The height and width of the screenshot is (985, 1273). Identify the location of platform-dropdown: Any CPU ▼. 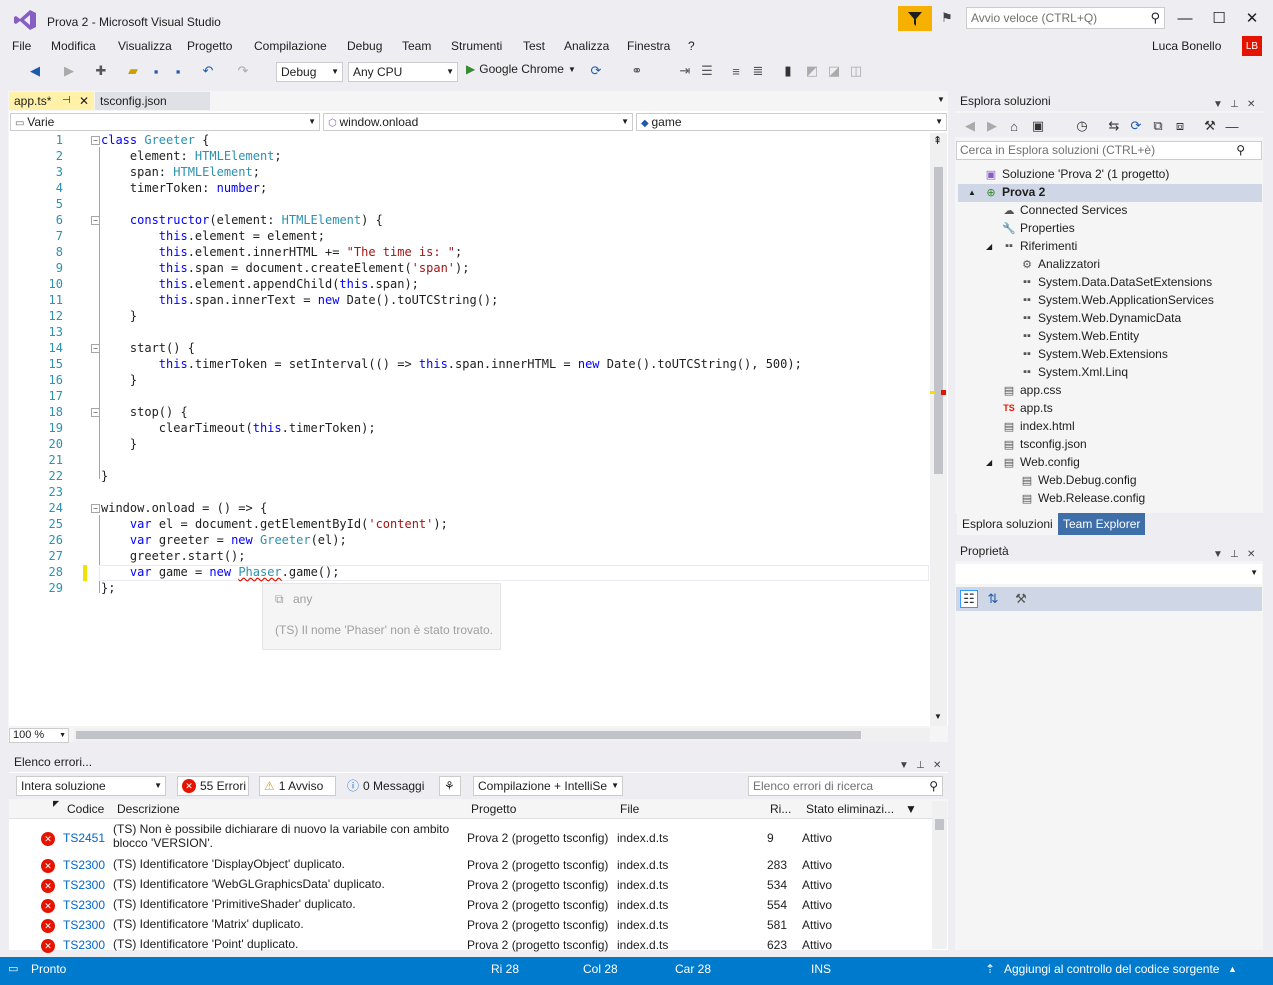
(403, 72).